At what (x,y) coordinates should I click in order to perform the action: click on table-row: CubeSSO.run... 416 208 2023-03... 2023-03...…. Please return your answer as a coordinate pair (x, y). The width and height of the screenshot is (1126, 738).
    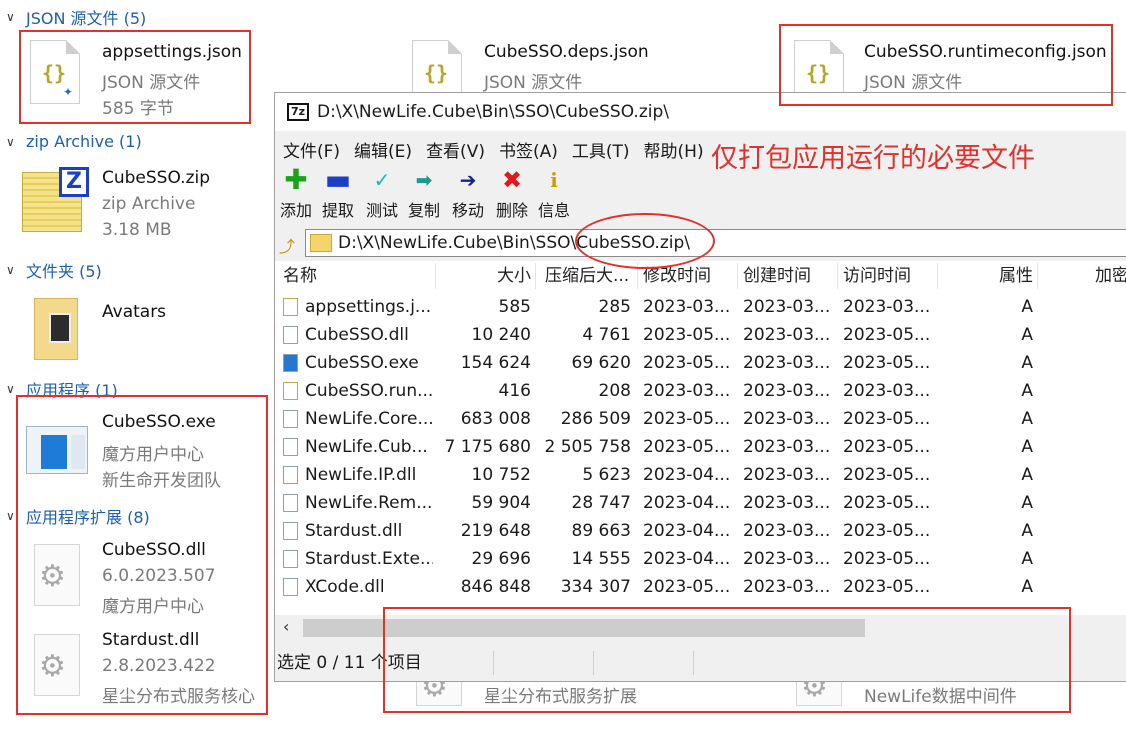
    Looking at the image, I should click on (700, 391).